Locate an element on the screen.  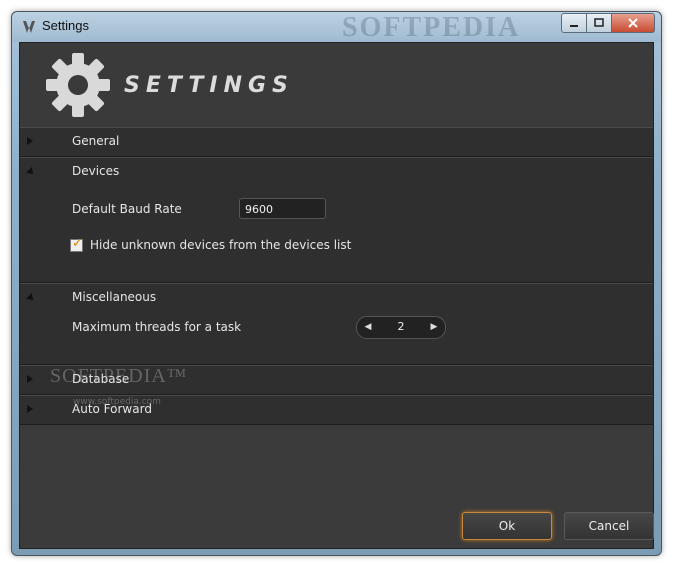
baud-rate-label: Default Baud Rate is located at coordinates (127, 209).